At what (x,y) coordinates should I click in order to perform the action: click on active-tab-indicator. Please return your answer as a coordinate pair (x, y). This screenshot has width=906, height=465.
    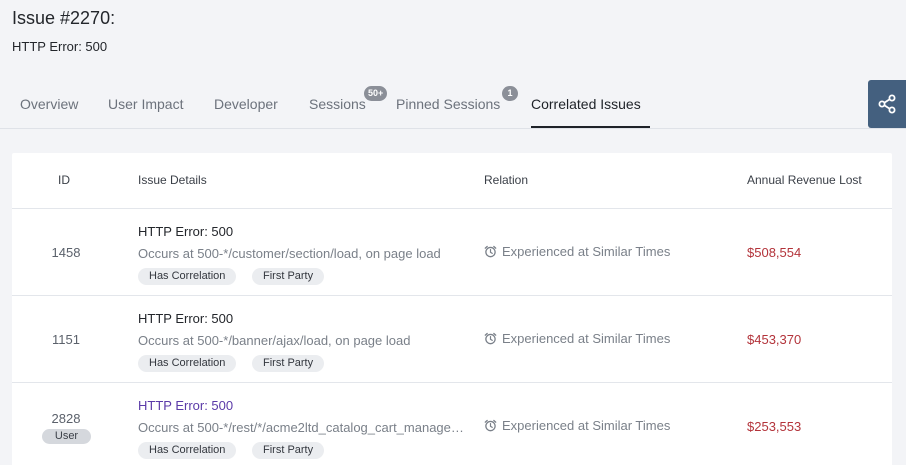
    Looking at the image, I should click on (590, 127).